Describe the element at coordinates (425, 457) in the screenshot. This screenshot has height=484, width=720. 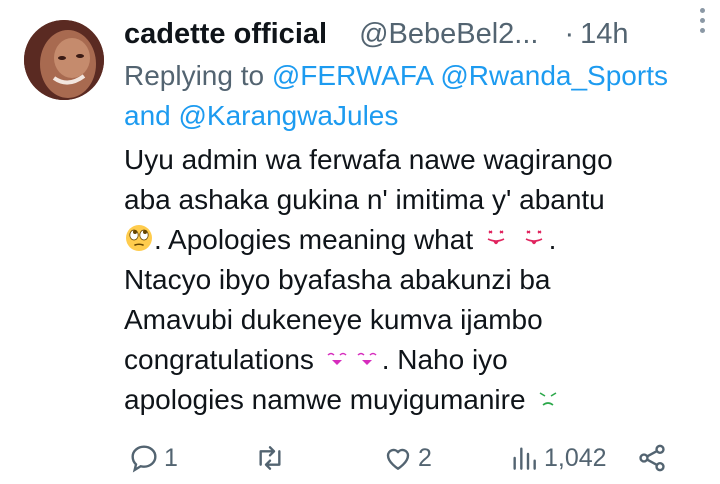
I see `like-count: 2` at that location.